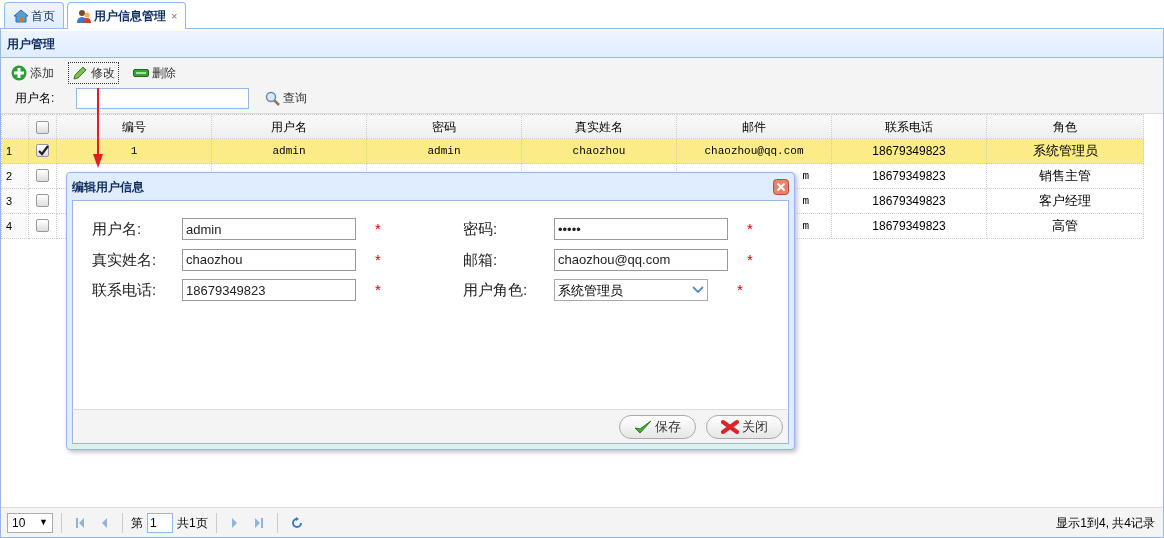 The width and height of the screenshot is (1164, 538). What do you see at coordinates (134, 150) in the screenshot?
I see `table-cell: 1` at bounding box center [134, 150].